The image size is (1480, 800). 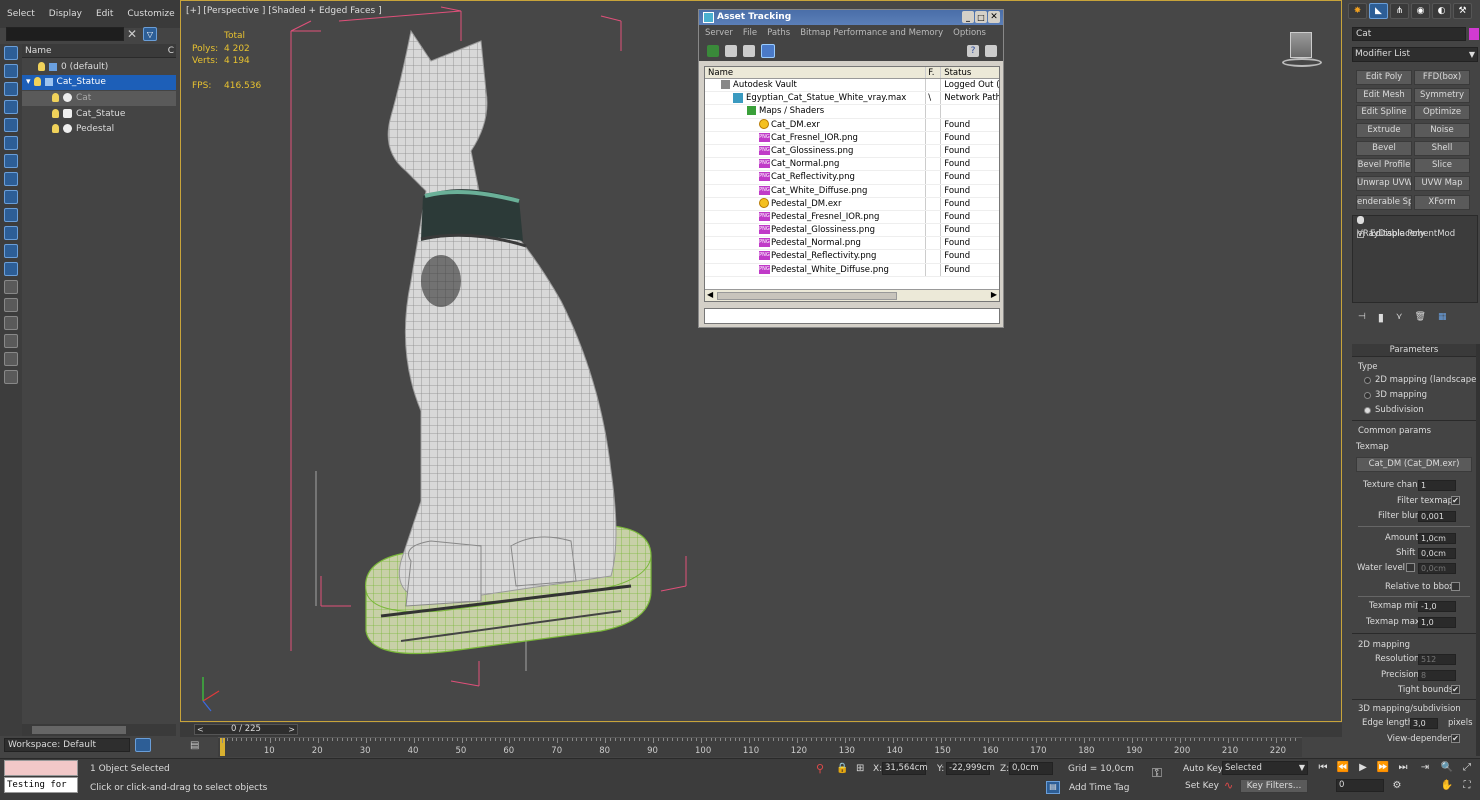 I want to click on minimize-icon: _, so click(x=968, y=17).